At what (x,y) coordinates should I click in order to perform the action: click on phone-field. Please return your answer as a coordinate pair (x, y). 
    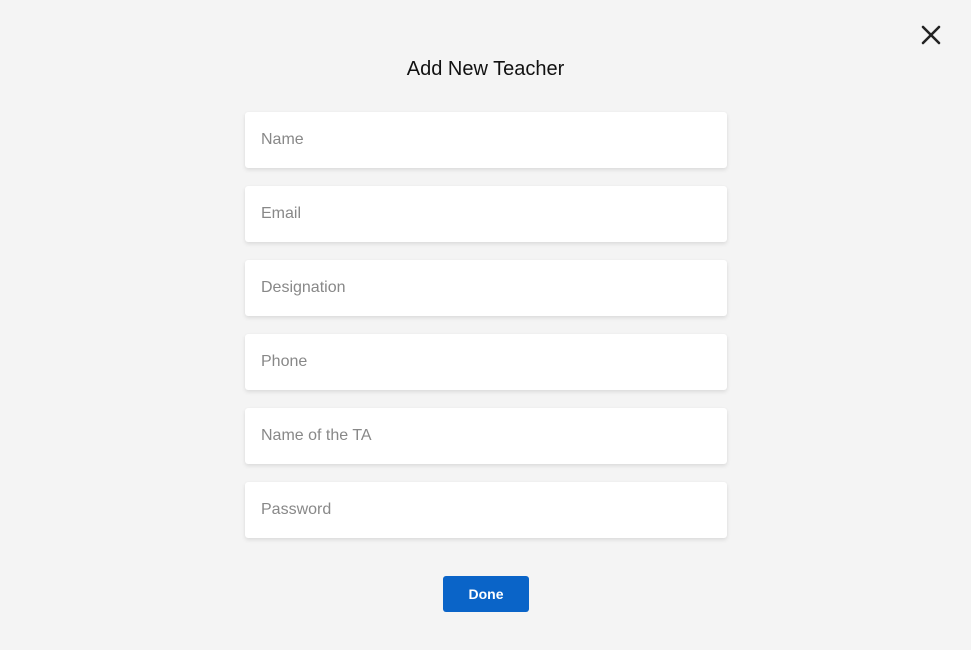
    Looking at the image, I should click on (486, 362).